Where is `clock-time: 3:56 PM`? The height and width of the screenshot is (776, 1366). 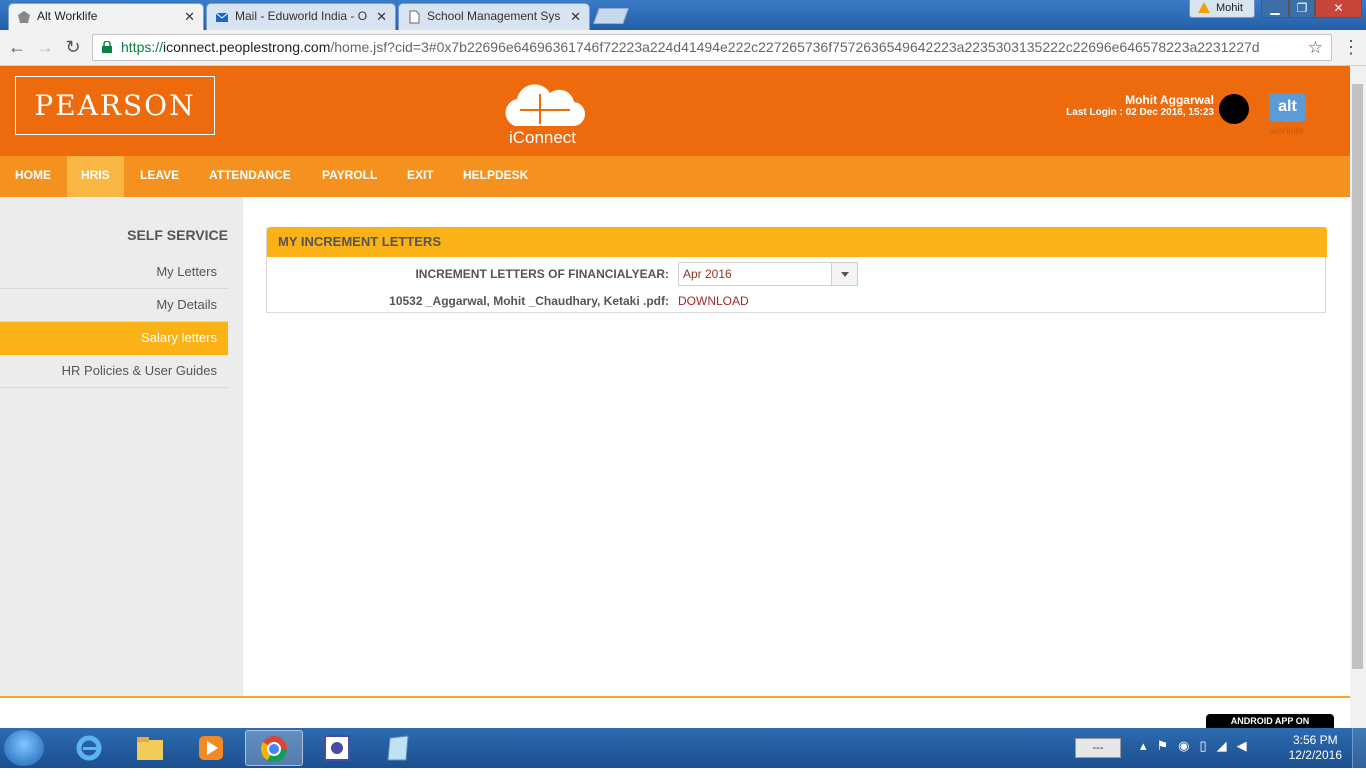
clock-time: 3:56 PM is located at coordinates (1315, 740).